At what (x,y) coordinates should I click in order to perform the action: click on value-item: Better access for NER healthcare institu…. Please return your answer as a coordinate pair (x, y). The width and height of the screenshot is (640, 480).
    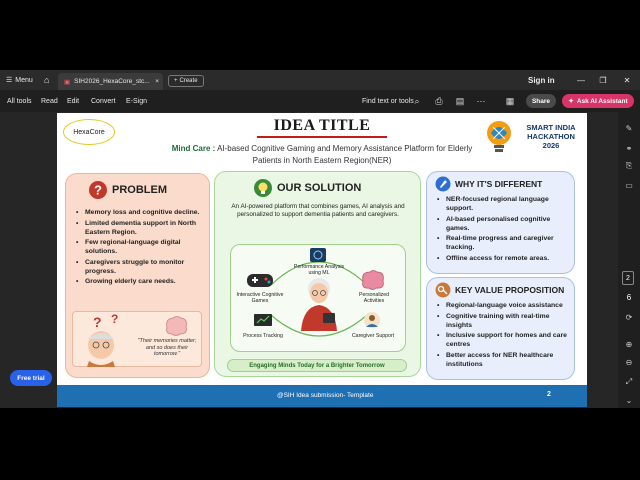
    Looking at the image, I should click on (504, 360).